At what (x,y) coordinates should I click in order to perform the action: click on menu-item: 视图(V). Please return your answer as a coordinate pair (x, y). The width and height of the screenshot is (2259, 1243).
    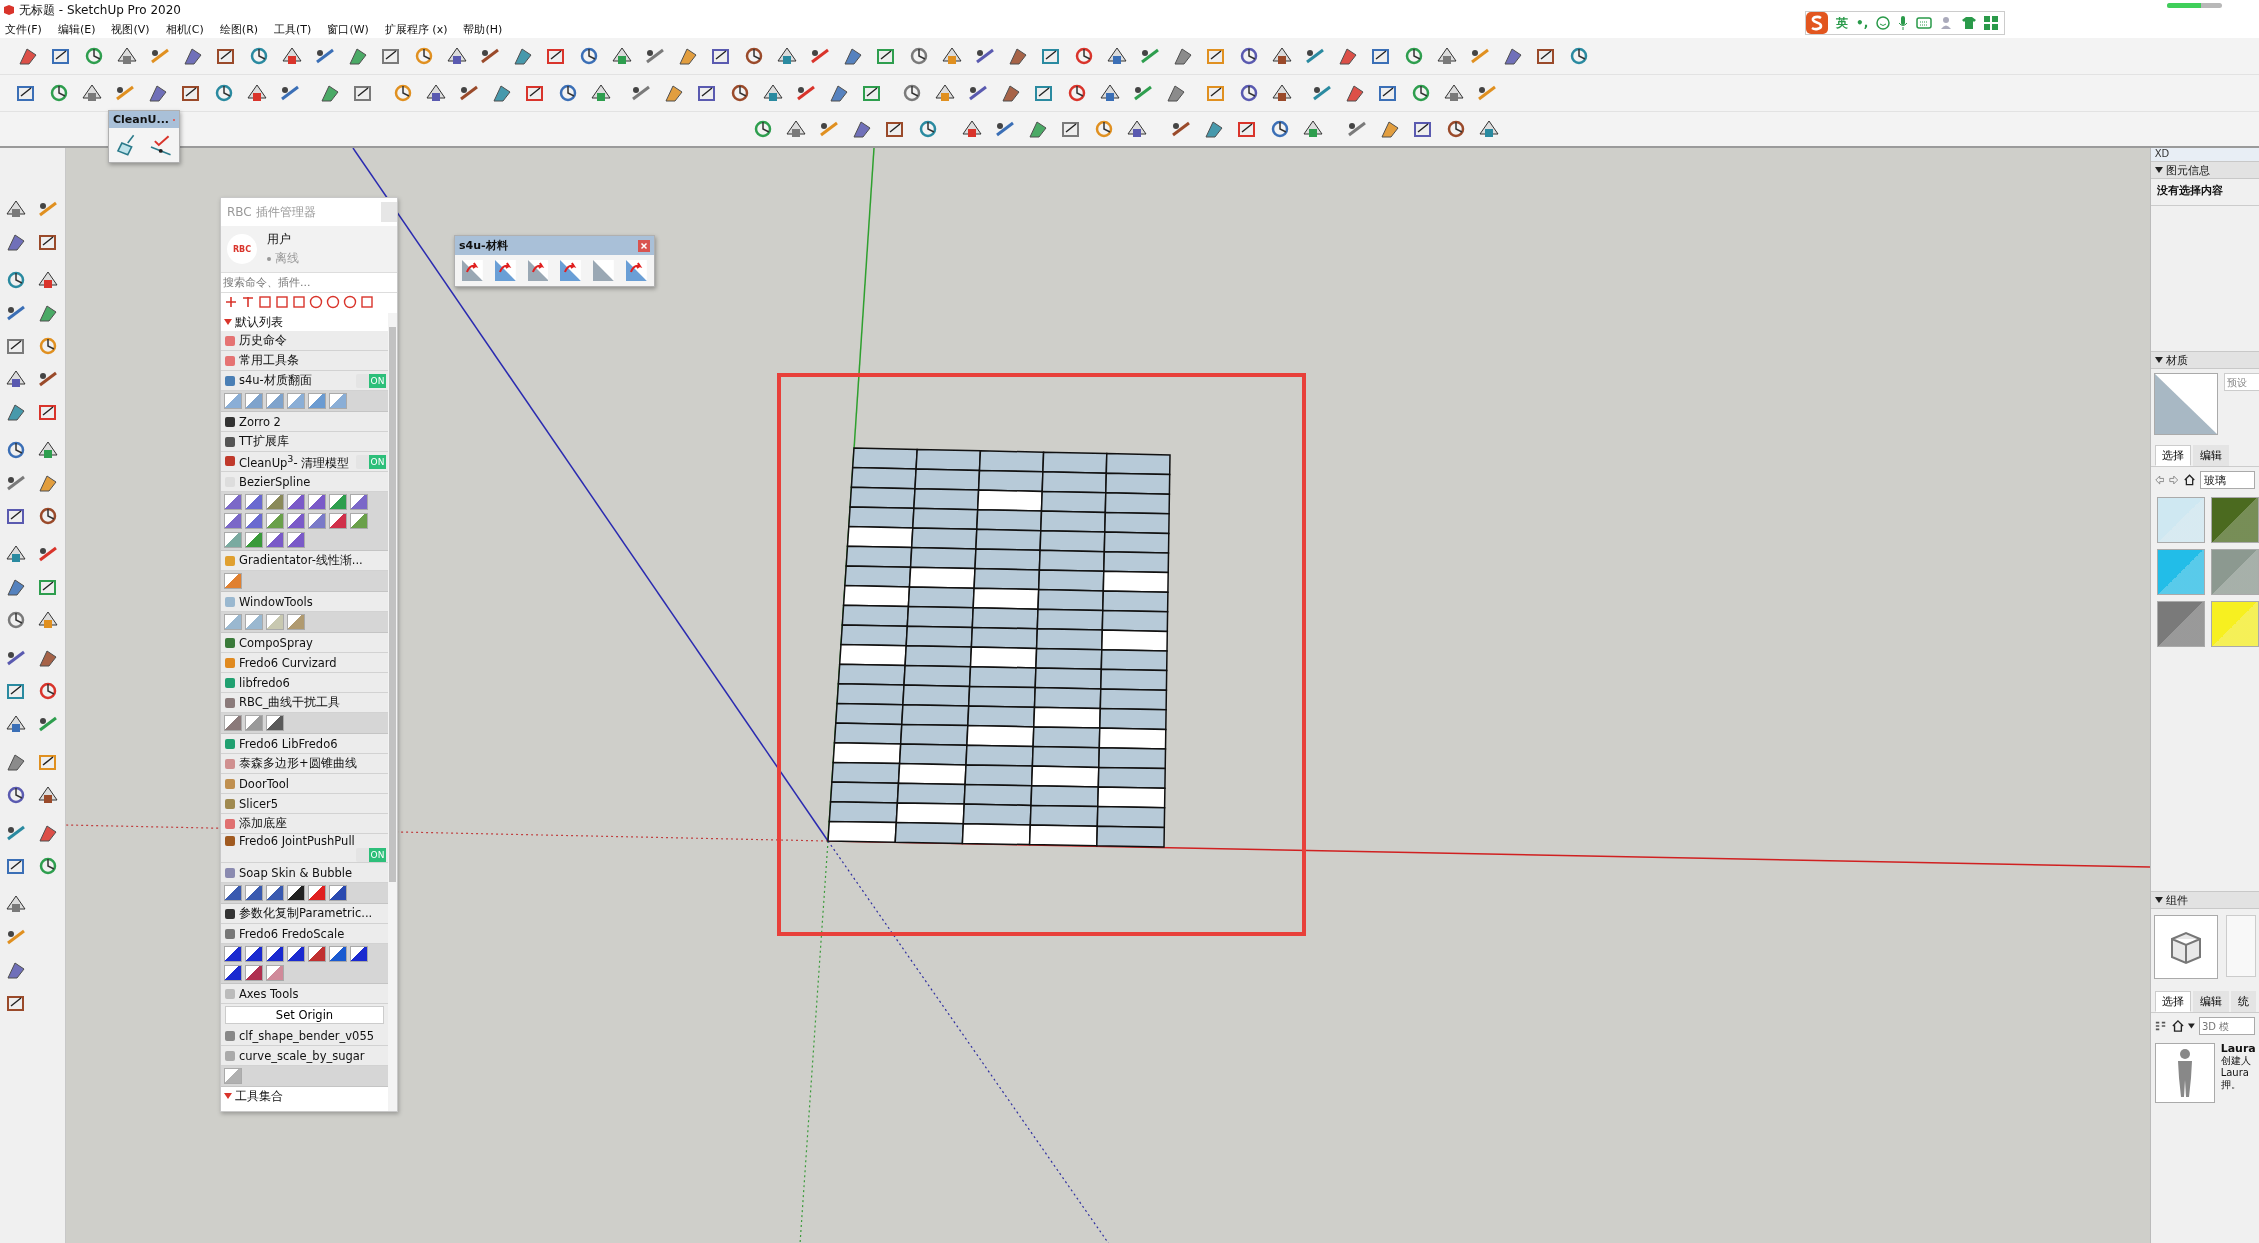
    Looking at the image, I should click on (130, 29).